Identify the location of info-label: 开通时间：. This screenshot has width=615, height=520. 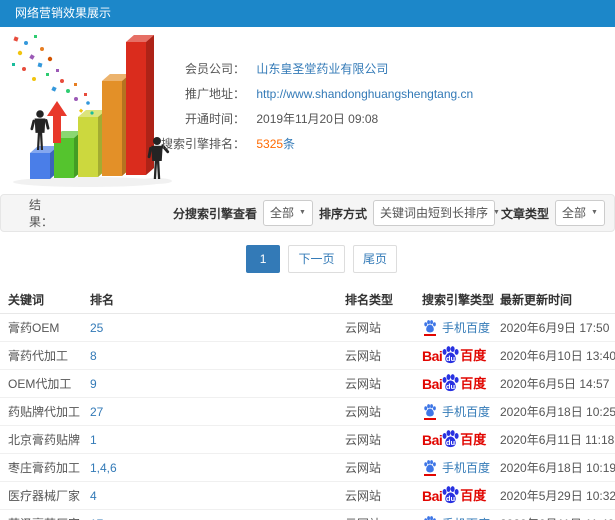
(214, 119).